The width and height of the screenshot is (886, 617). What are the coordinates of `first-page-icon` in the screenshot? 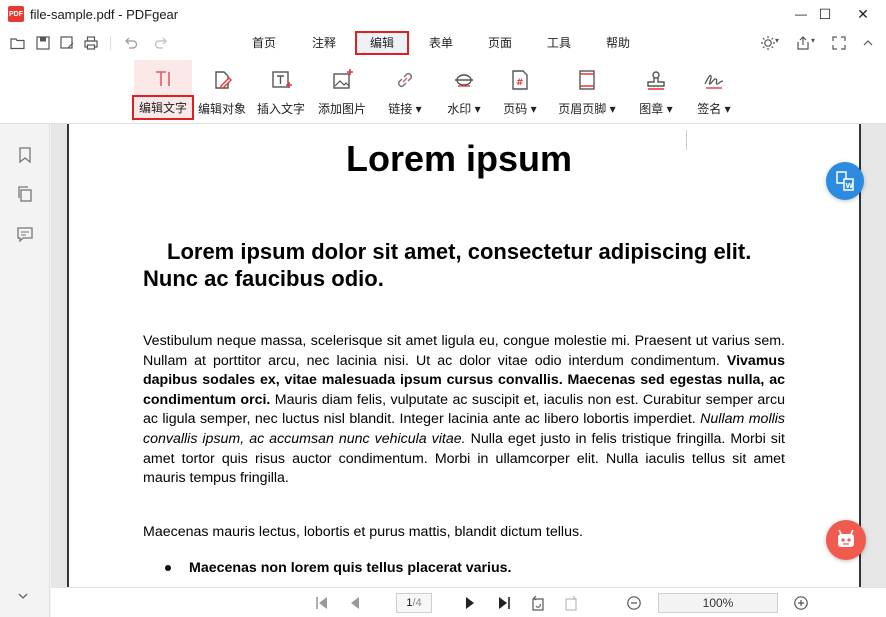 It's located at (321, 603).